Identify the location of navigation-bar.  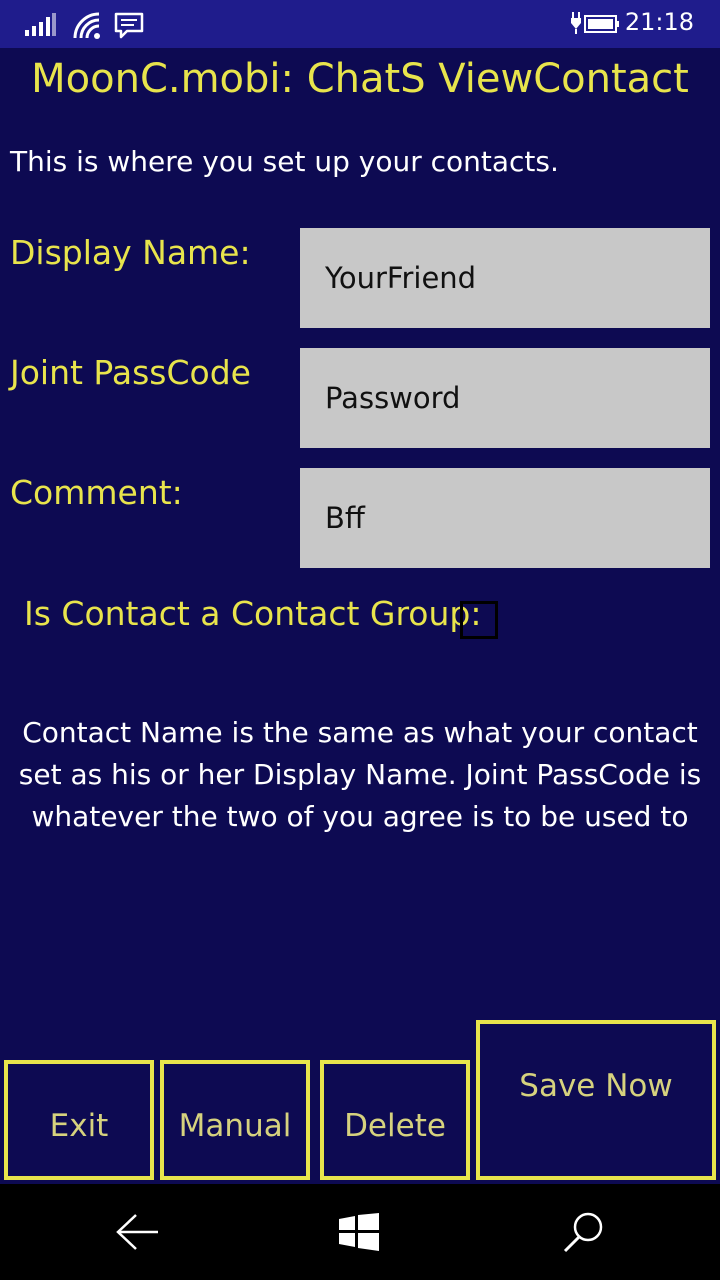
(360, 1232).